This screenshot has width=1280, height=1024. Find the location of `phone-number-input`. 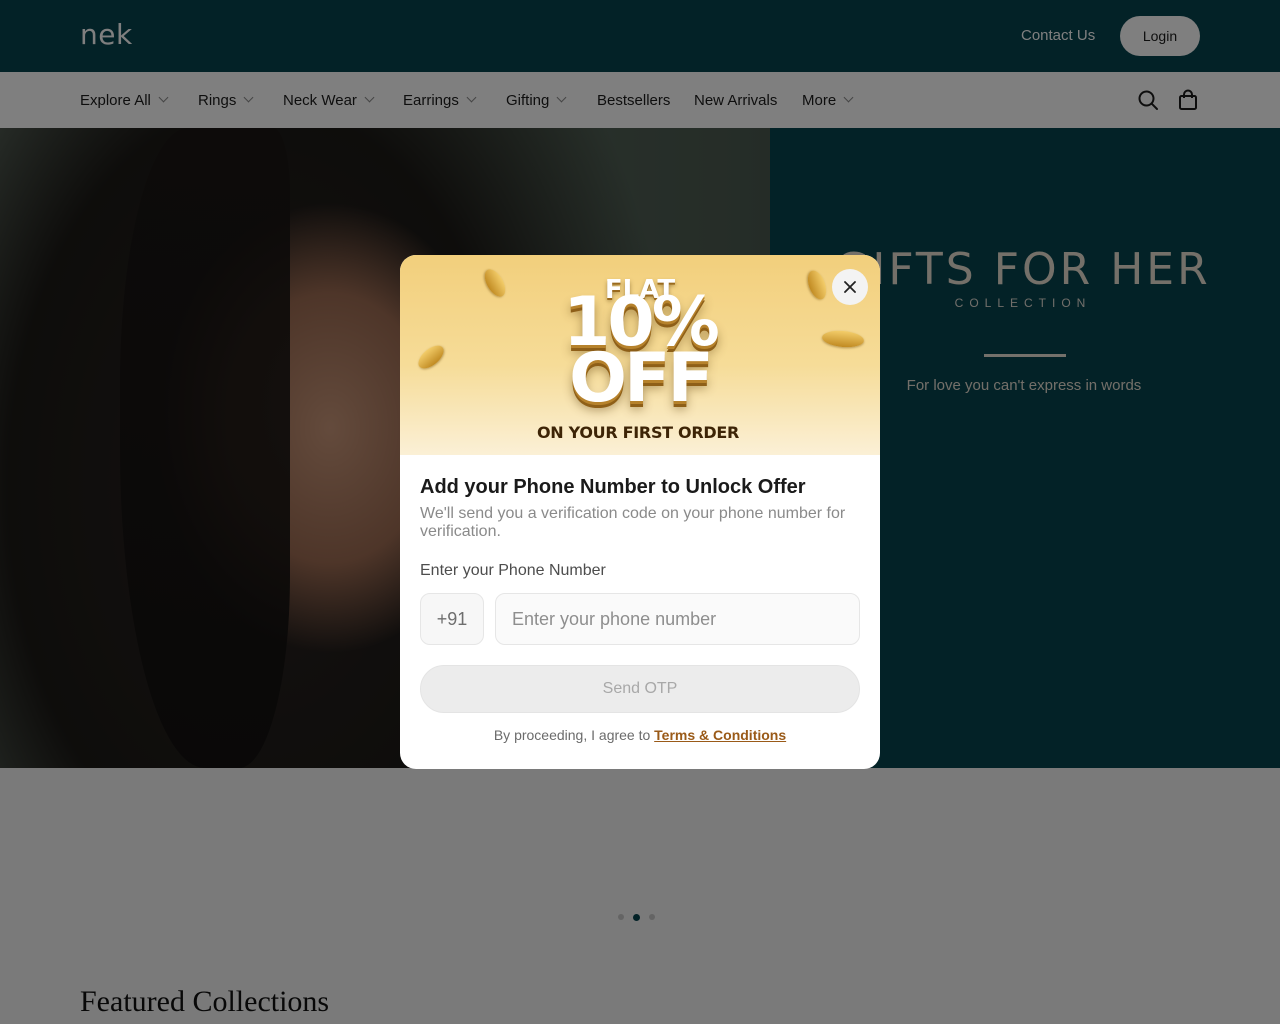

phone-number-input is located at coordinates (677, 619).